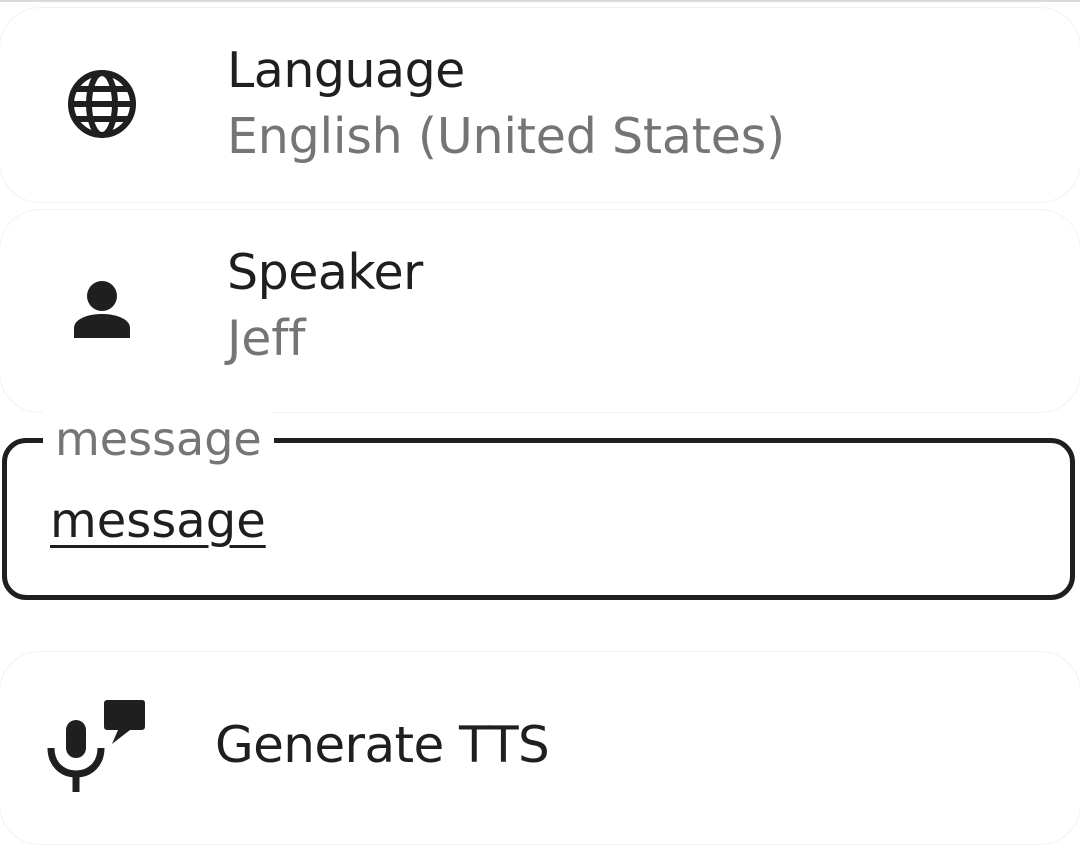 The height and width of the screenshot is (852, 1080). What do you see at coordinates (158, 521) in the screenshot?
I see `message-input: message` at bounding box center [158, 521].